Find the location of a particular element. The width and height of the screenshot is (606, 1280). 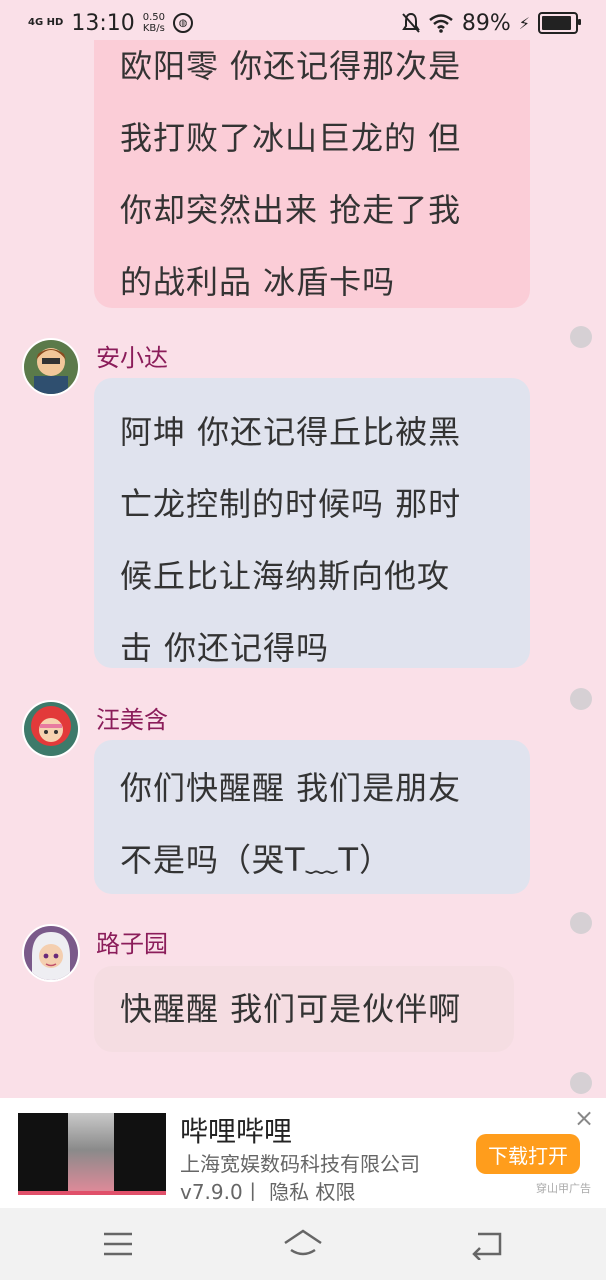

message-line: 击 你还记得吗 is located at coordinates (225, 648).